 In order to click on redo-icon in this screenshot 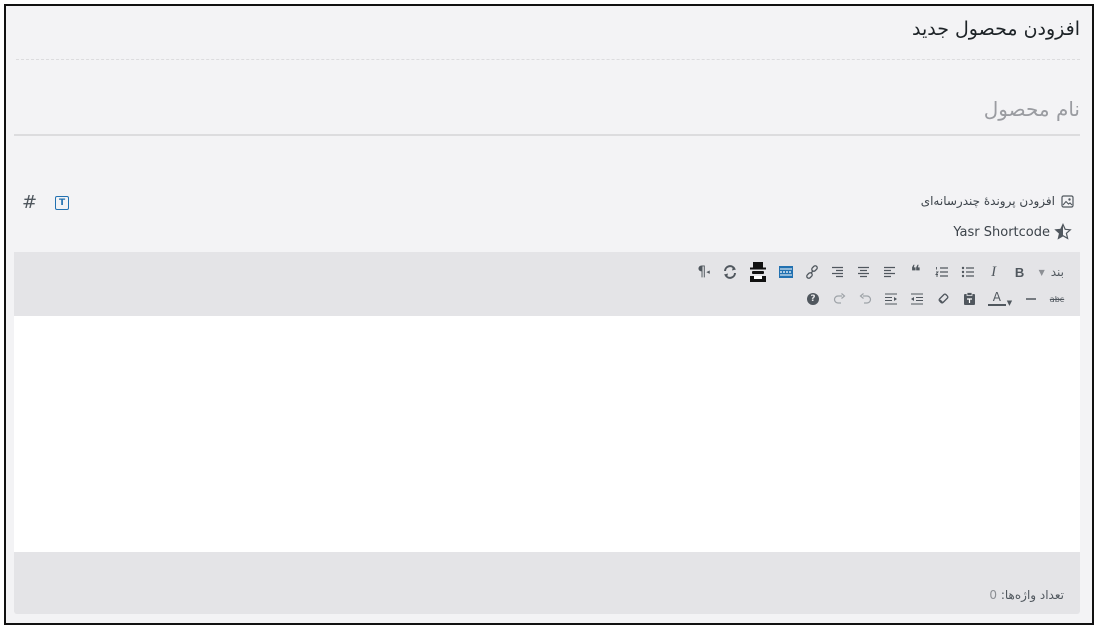, I will do `click(839, 298)`.